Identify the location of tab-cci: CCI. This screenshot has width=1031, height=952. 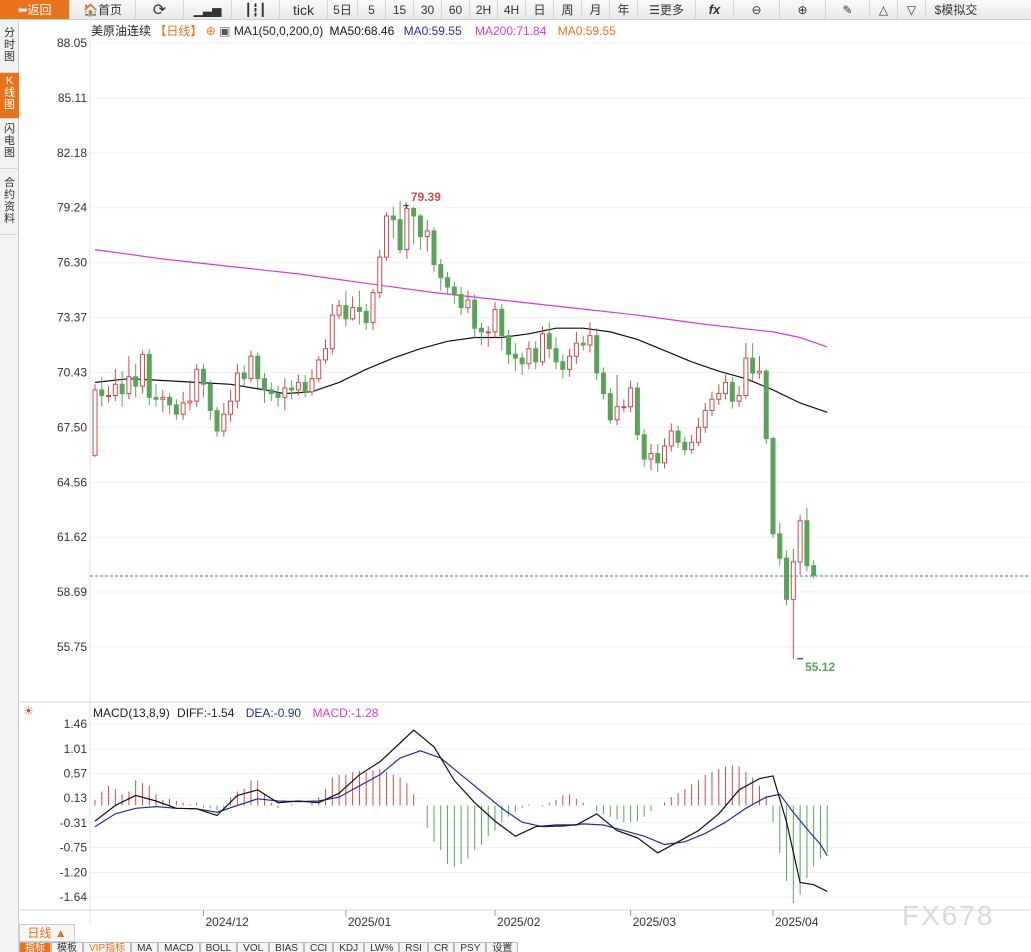
(318, 947).